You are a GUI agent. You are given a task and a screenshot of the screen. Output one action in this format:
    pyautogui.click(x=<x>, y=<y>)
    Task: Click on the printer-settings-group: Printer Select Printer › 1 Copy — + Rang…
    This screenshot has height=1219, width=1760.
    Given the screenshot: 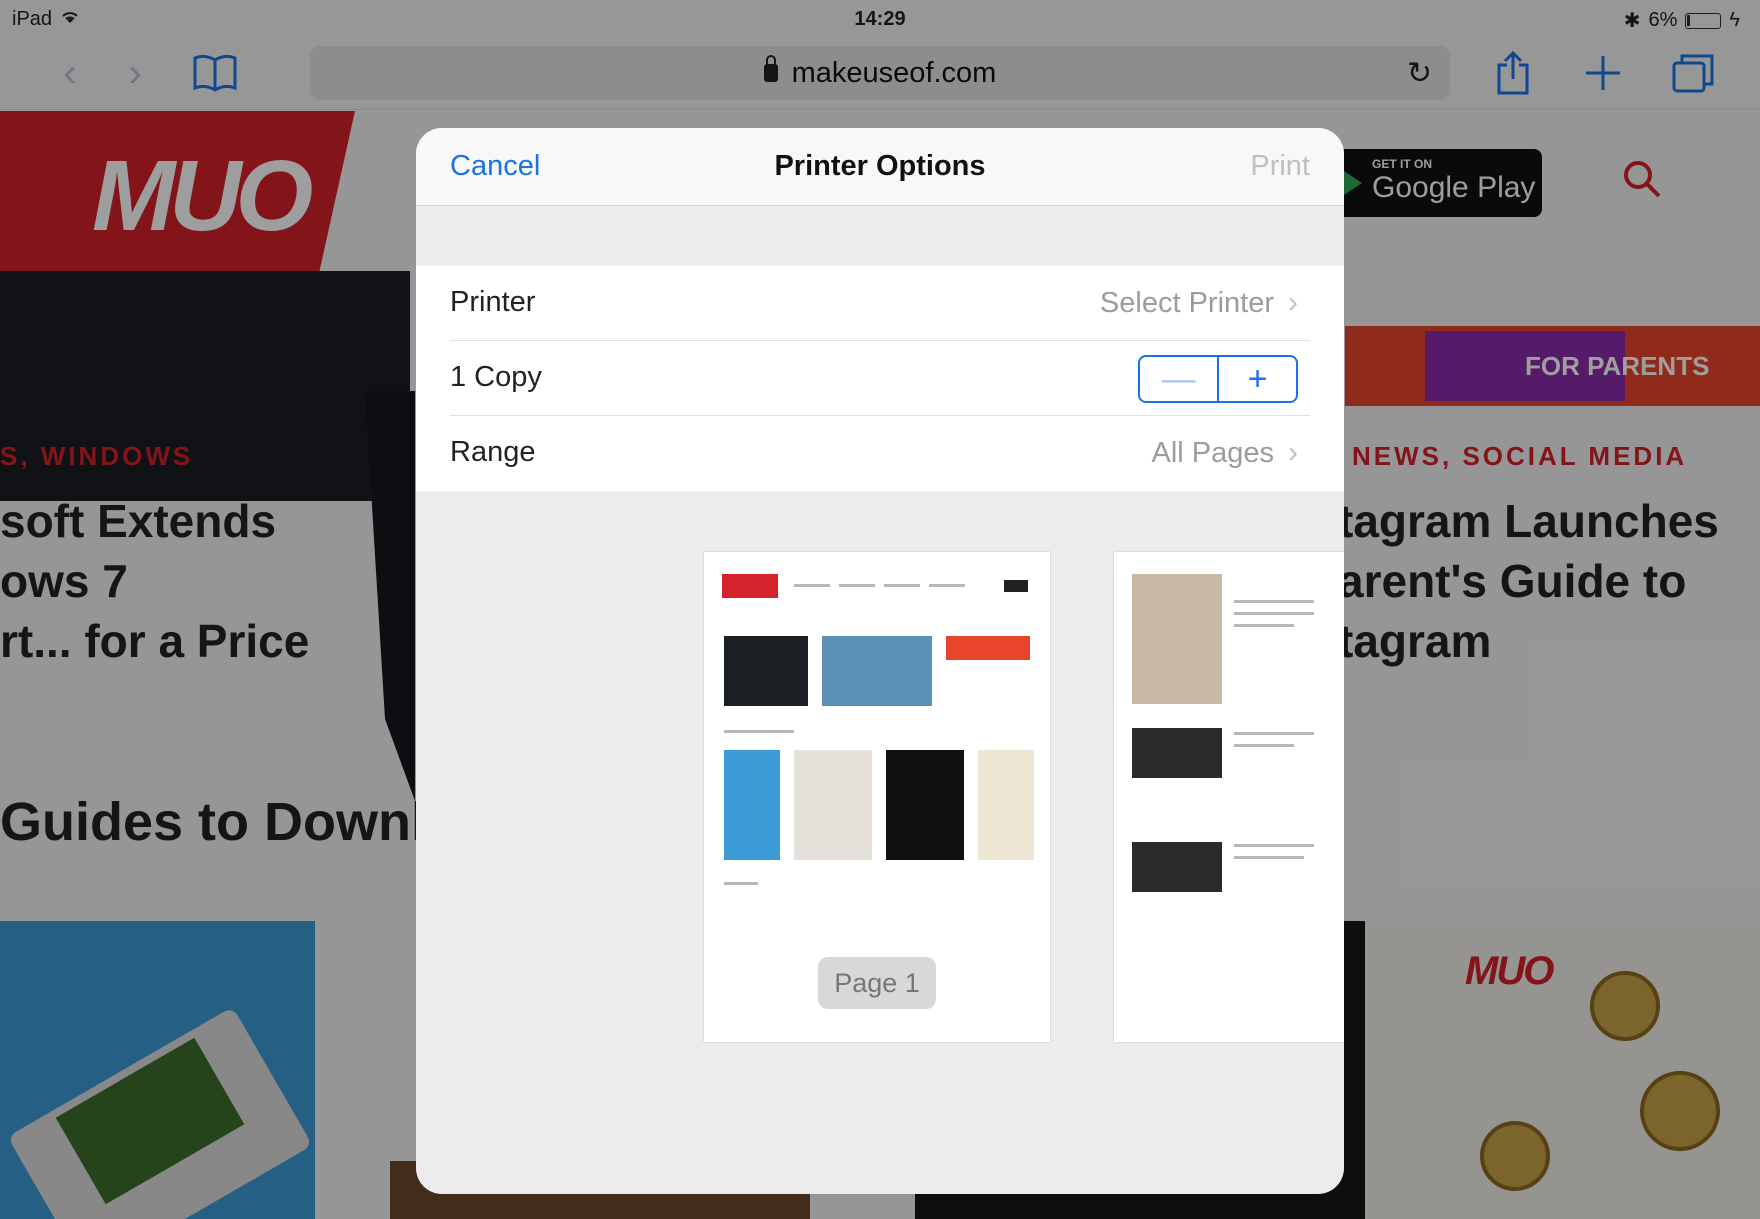 What is the action you would take?
    pyautogui.click(x=880, y=378)
    